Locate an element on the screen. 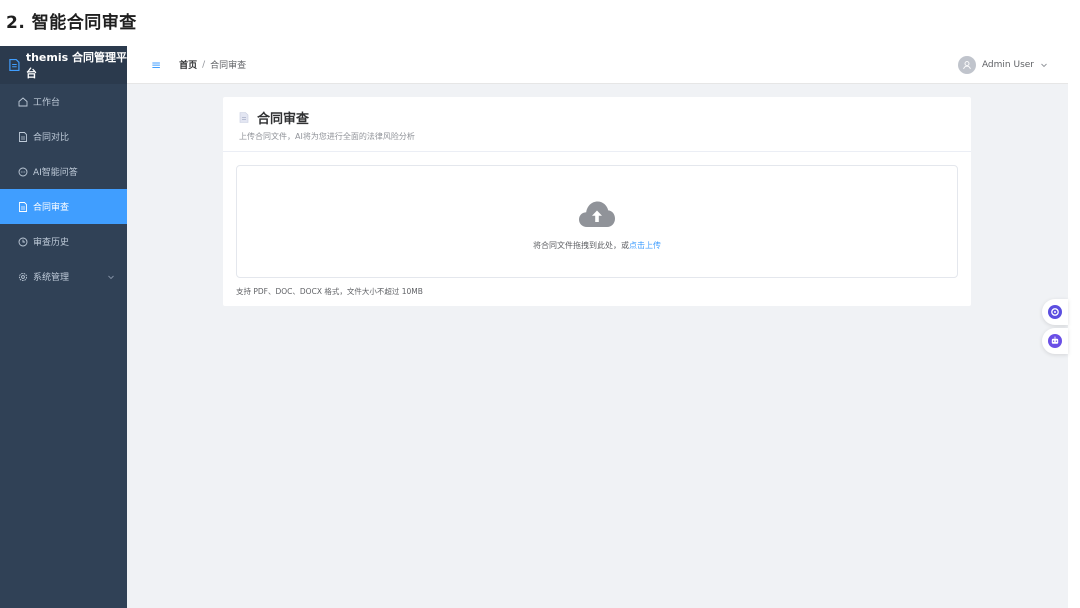 This screenshot has height=608, width=1080. upload-dropzone: 将合同文件拖拽到此处，或点击上传 is located at coordinates (597, 221).